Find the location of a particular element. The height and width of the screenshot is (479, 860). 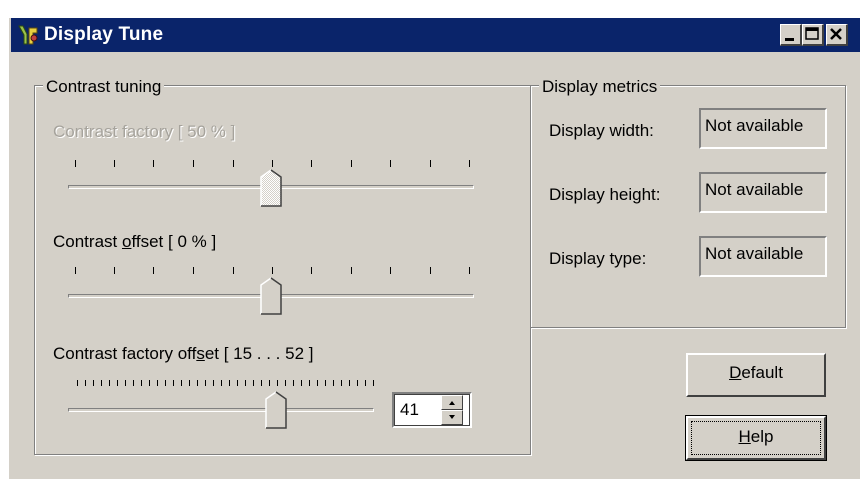

contrast-factory-slider-thumb is located at coordinates (271, 188).